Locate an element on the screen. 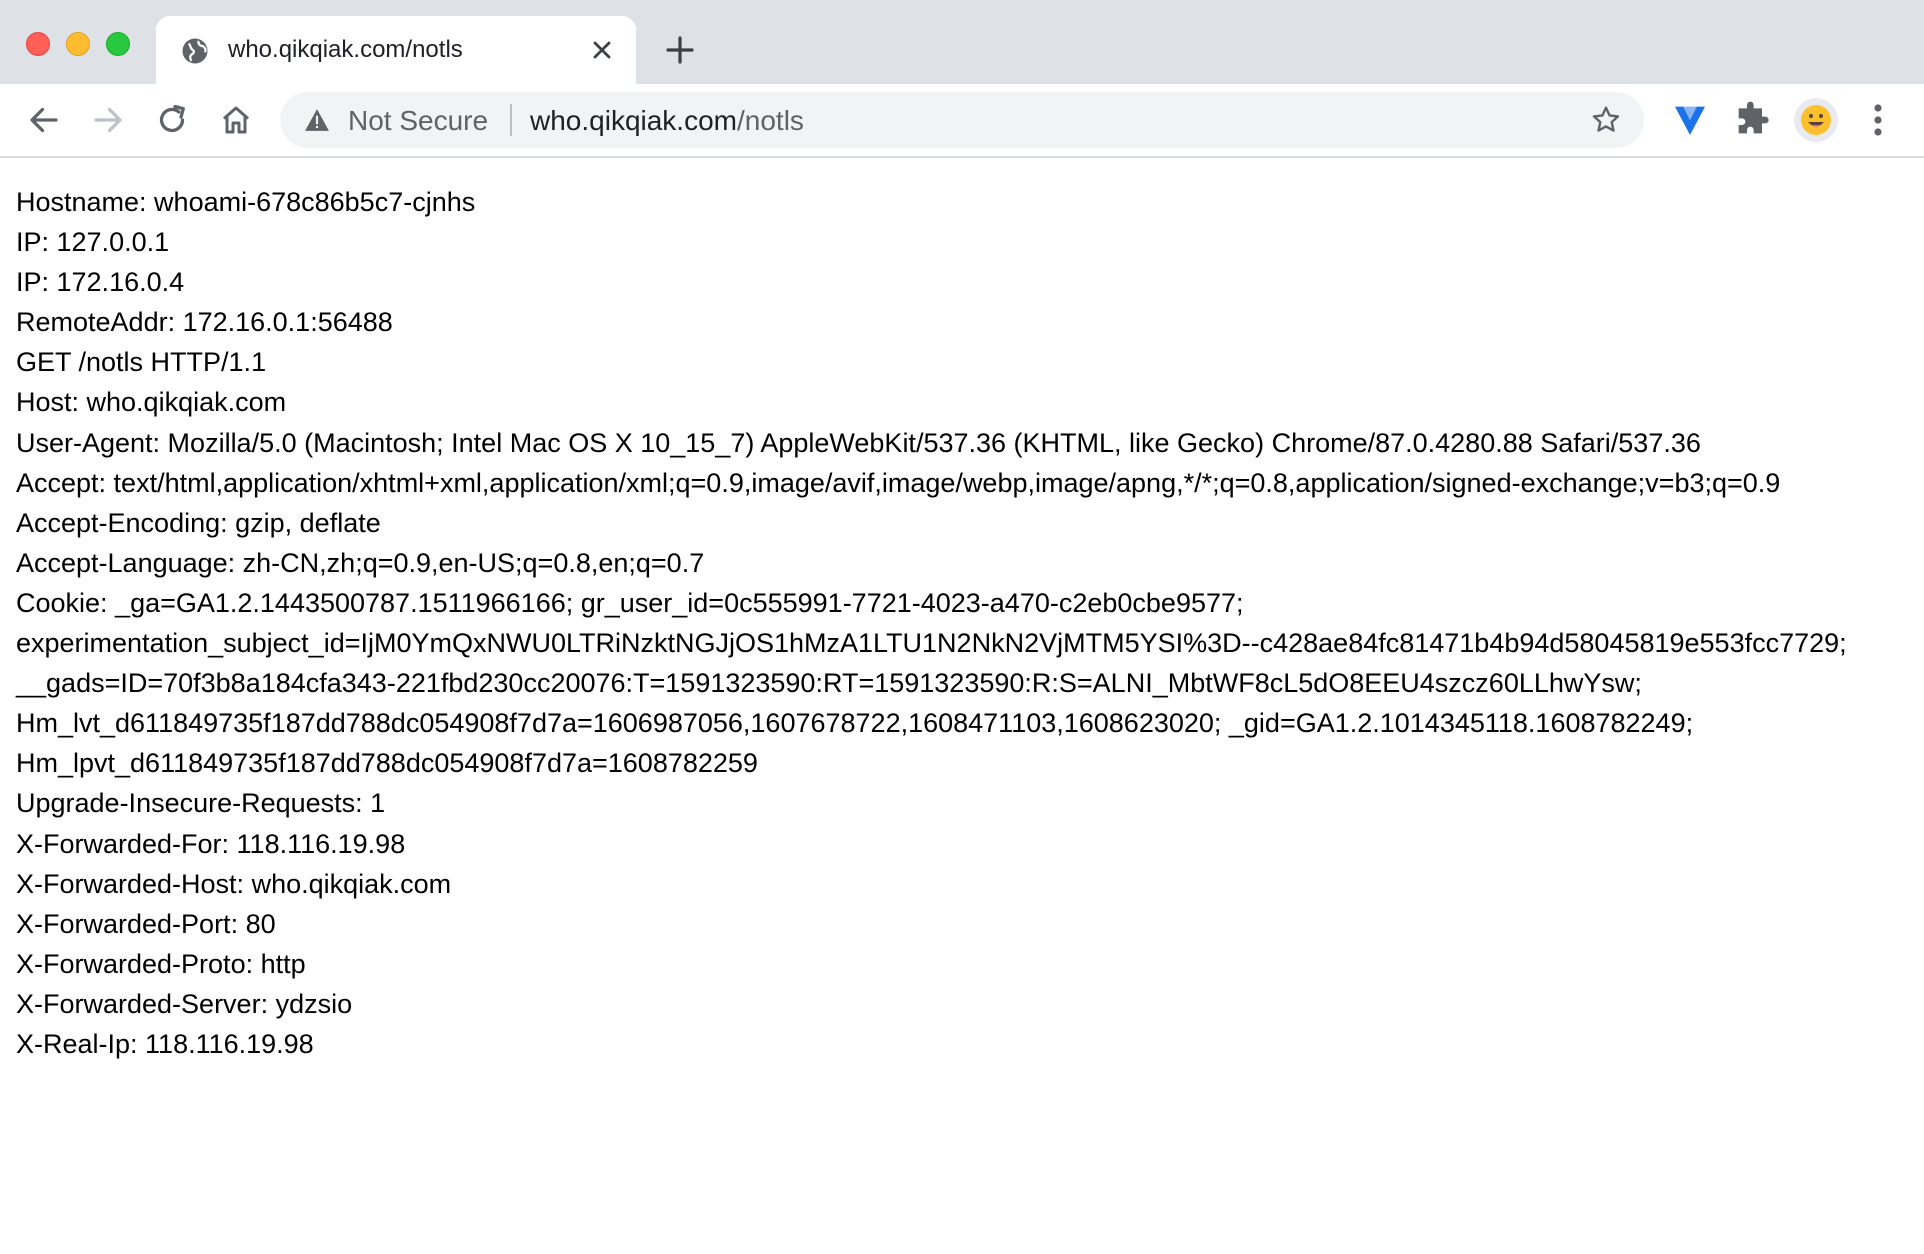 Image resolution: width=1924 pixels, height=1254 pixels. response-line: X-Forwarded-Proto: http is located at coordinates (161, 963).